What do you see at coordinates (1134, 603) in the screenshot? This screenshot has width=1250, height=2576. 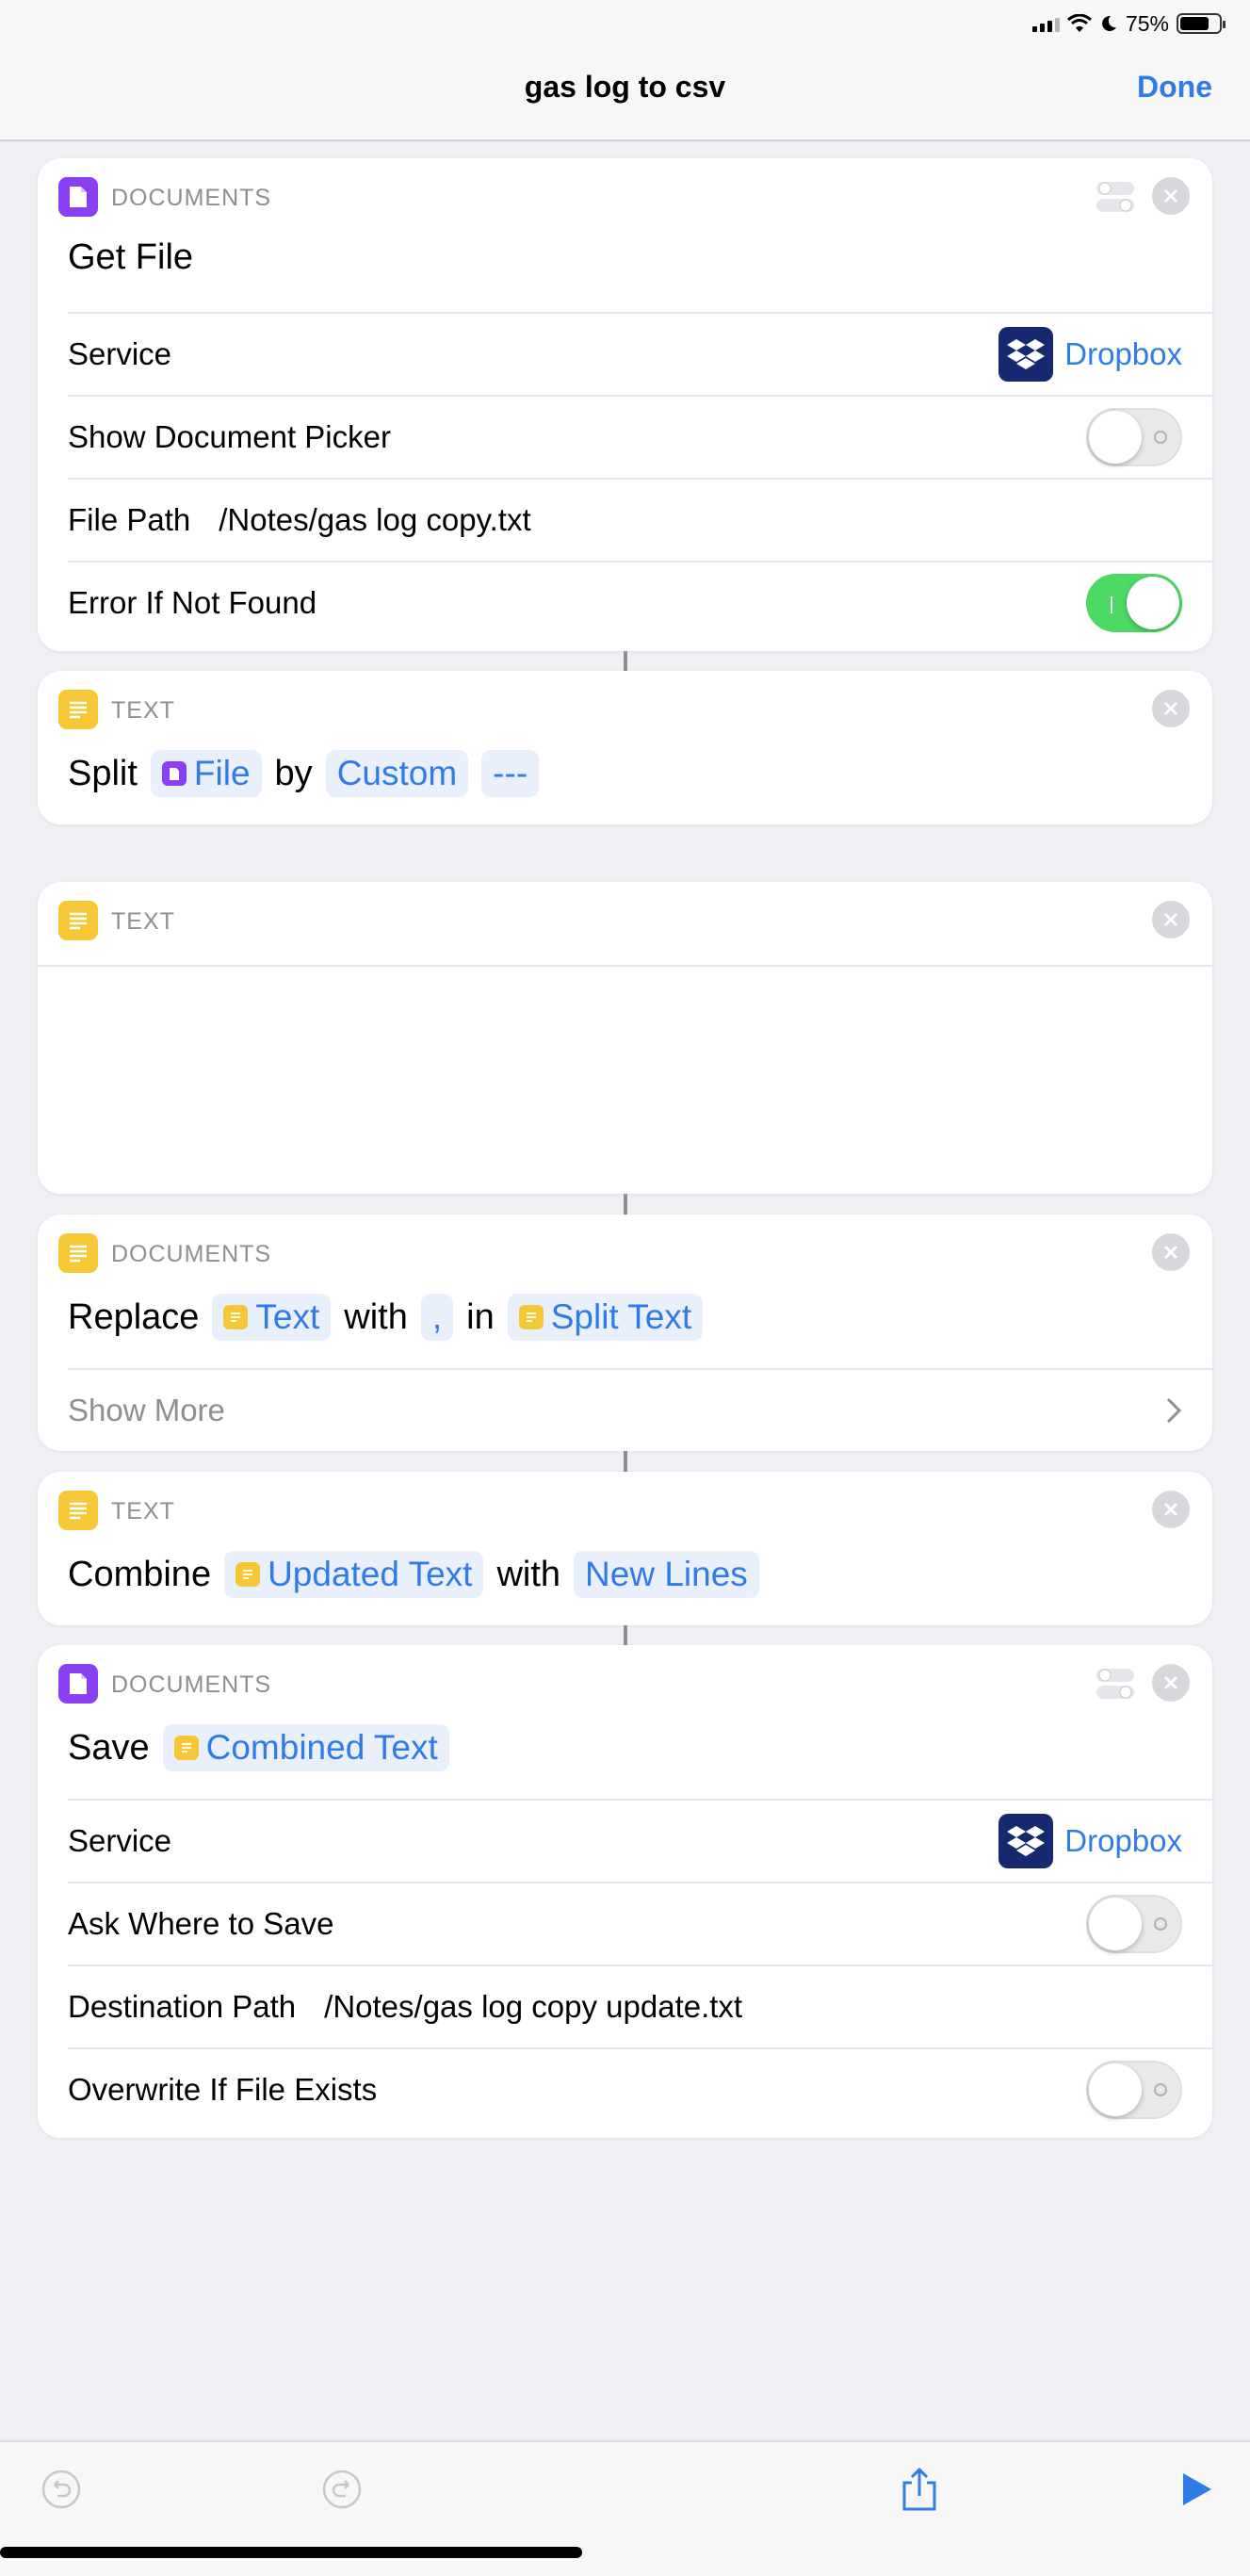 I see `error-not-found-switch` at bounding box center [1134, 603].